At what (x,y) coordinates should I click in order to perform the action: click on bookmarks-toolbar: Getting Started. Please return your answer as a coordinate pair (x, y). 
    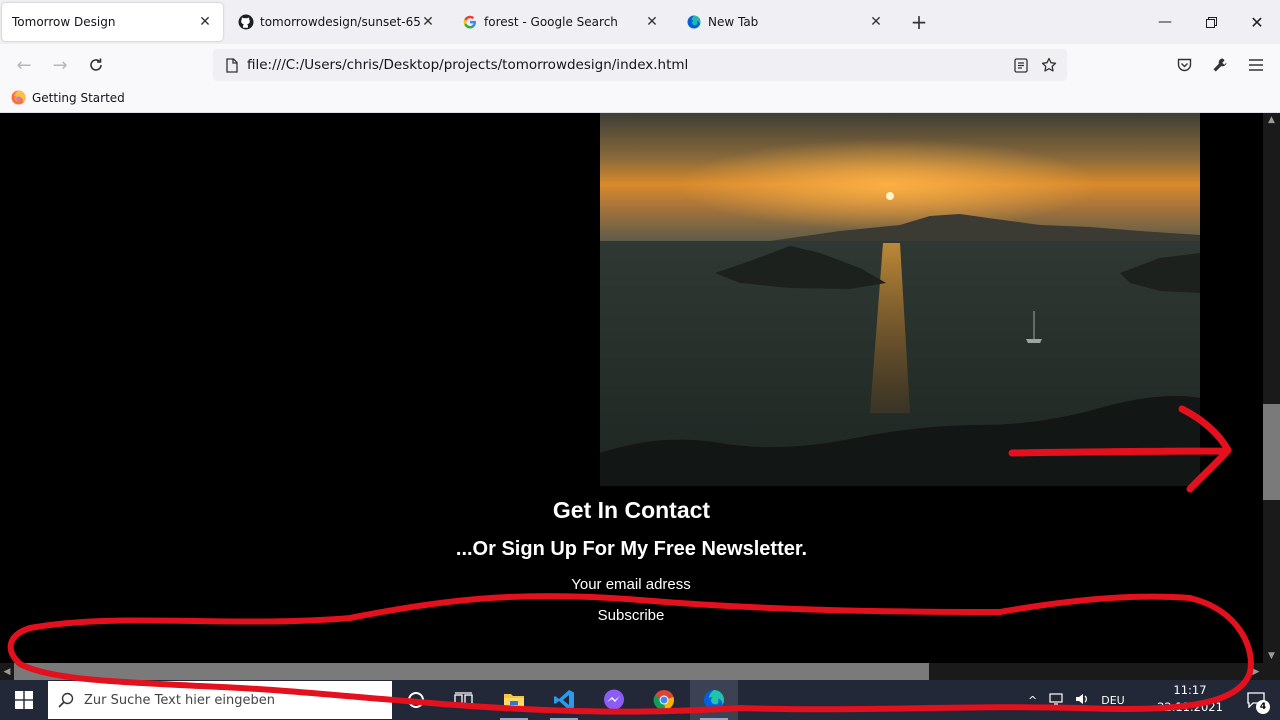
    Looking at the image, I should click on (640, 99).